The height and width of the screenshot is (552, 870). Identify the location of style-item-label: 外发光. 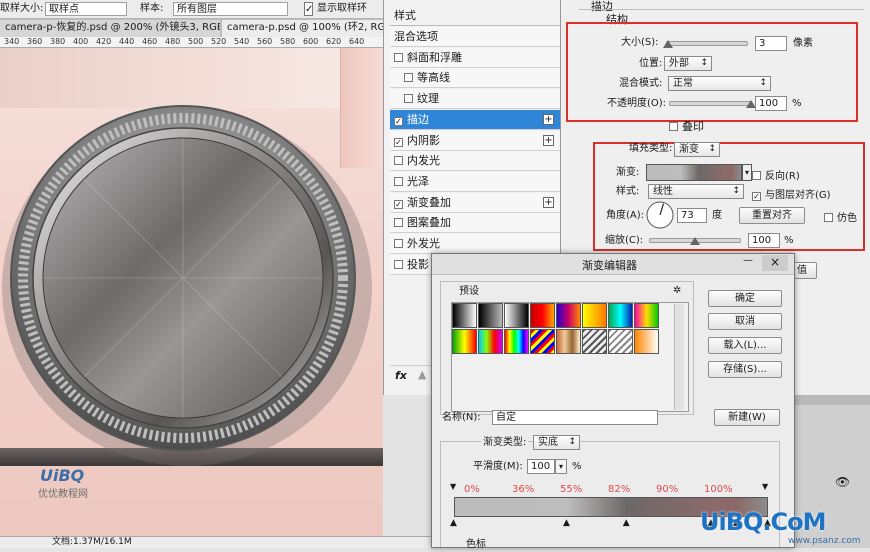
(423, 243).